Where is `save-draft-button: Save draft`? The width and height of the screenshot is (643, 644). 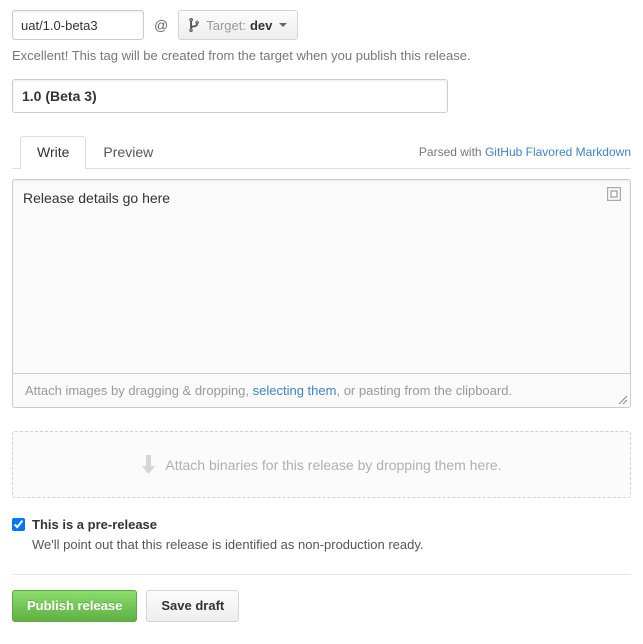 save-draft-button: Save draft is located at coordinates (193, 606).